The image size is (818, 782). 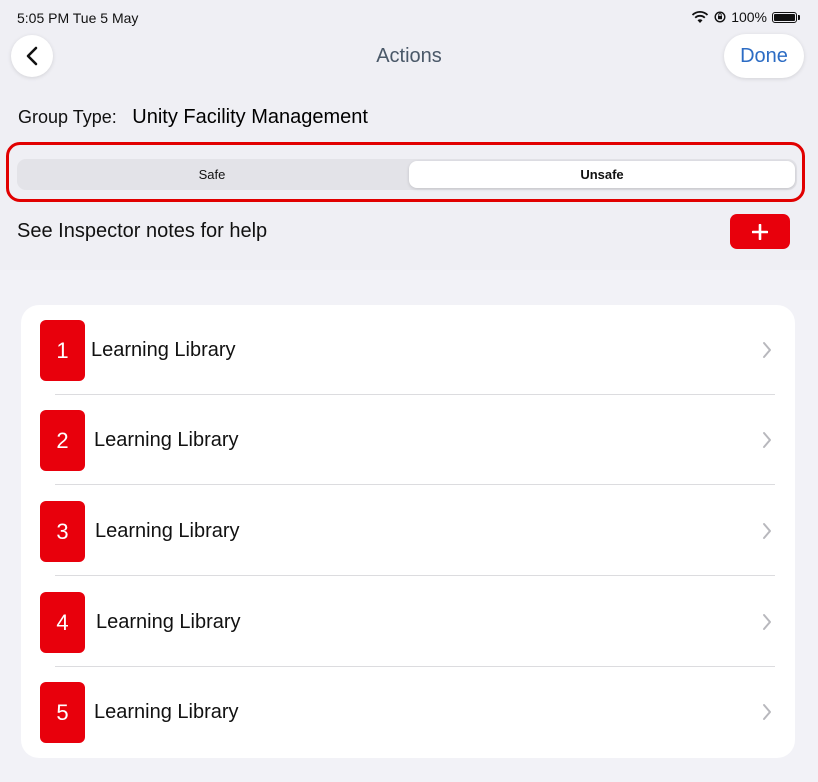 What do you see at coordinates (409, 15) in the screenshot?
I see `status-bar: 5:05 PM Tue 5 May 100%` at bounding box center [409, 15].